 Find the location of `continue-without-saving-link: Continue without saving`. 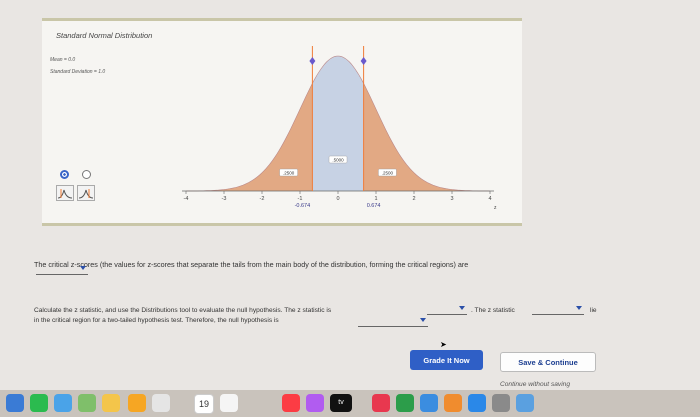

continue-without-saving-link: Continue without saving is located at coordinates (535, 384).